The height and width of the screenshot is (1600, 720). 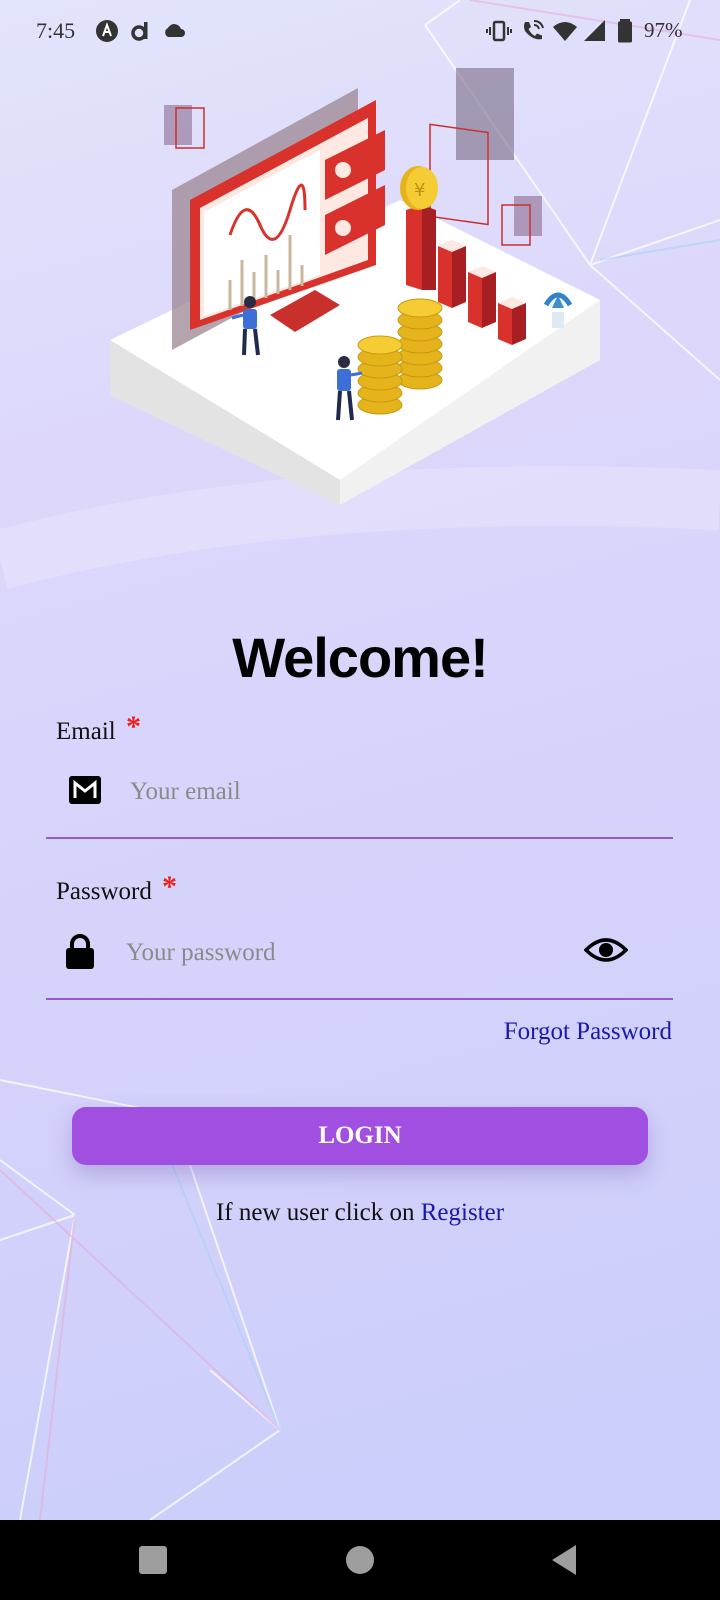 I want to click on status-time: 7:45, so click(x=56, y=30).